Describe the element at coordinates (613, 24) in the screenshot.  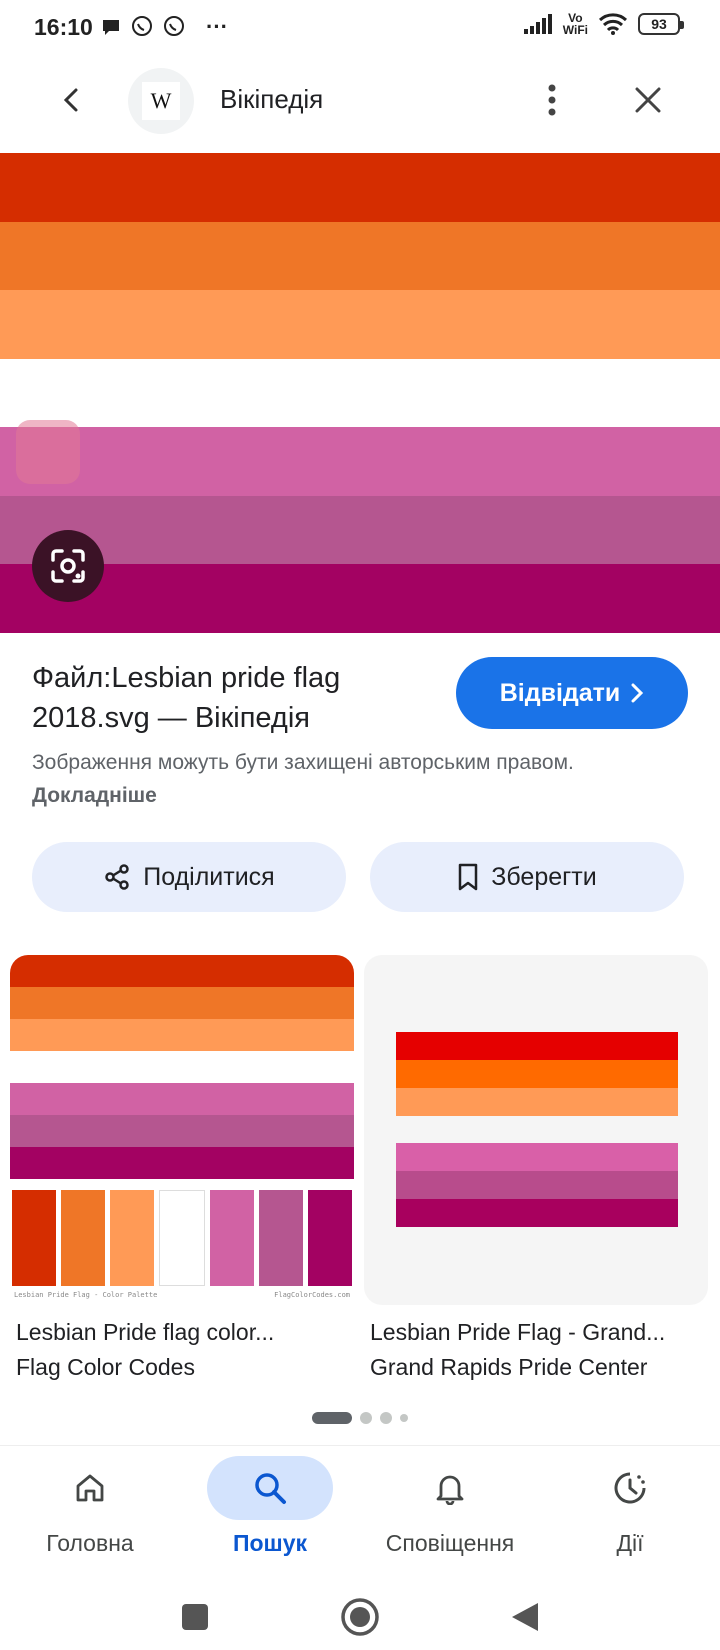
I see `wifi-icon` at that location.